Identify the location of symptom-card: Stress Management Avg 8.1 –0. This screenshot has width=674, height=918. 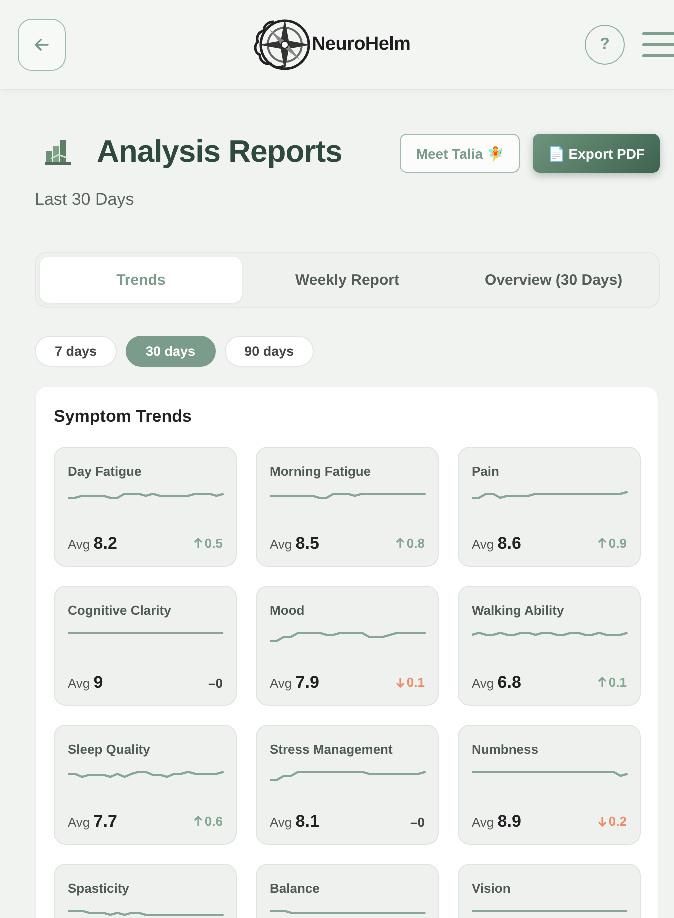
(347, 785).